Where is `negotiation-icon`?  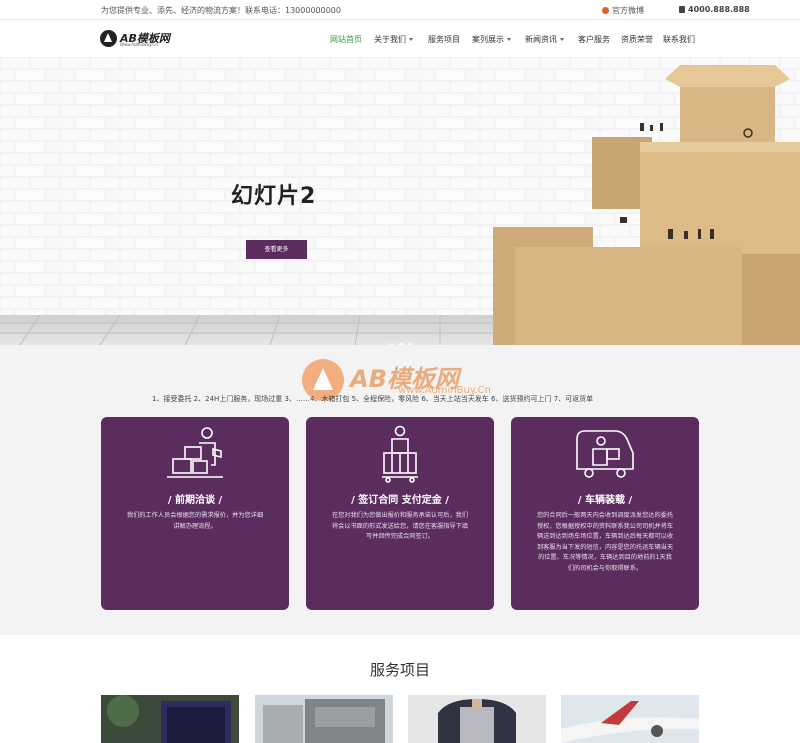 negotiation-icon is located at coordinates (195, 452).